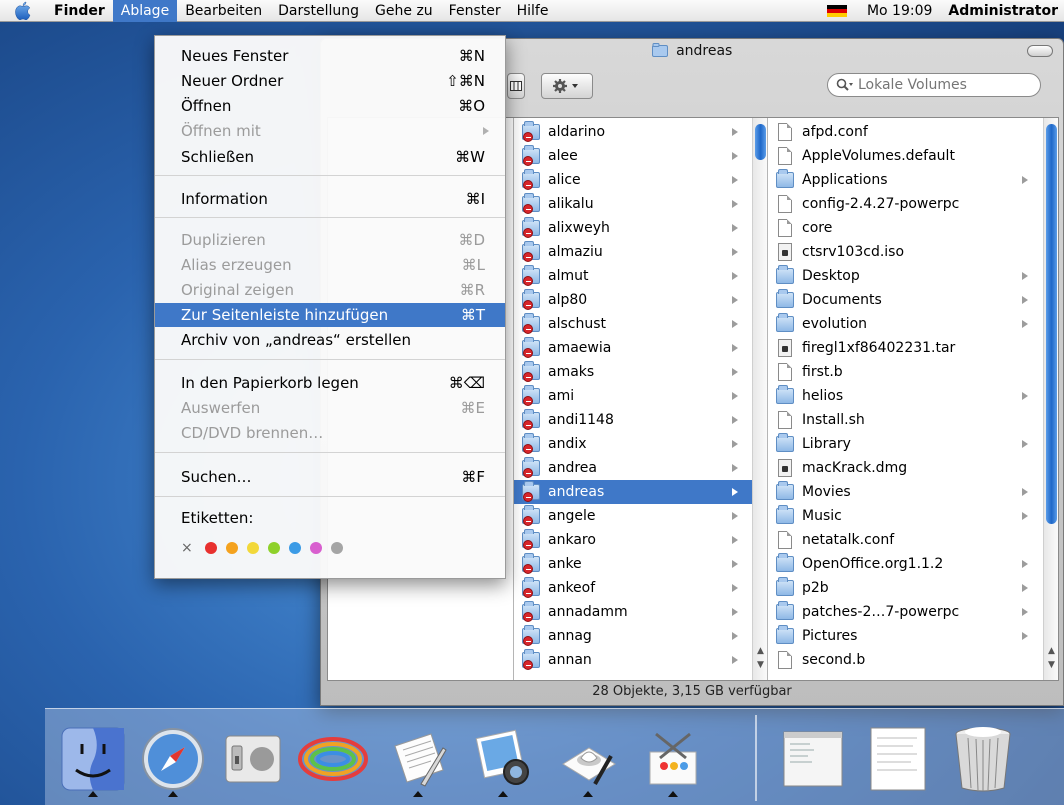 The height and width of the screenshot is (805, 1064). I want to click on user-folder-row: anke, so click(633, 564).